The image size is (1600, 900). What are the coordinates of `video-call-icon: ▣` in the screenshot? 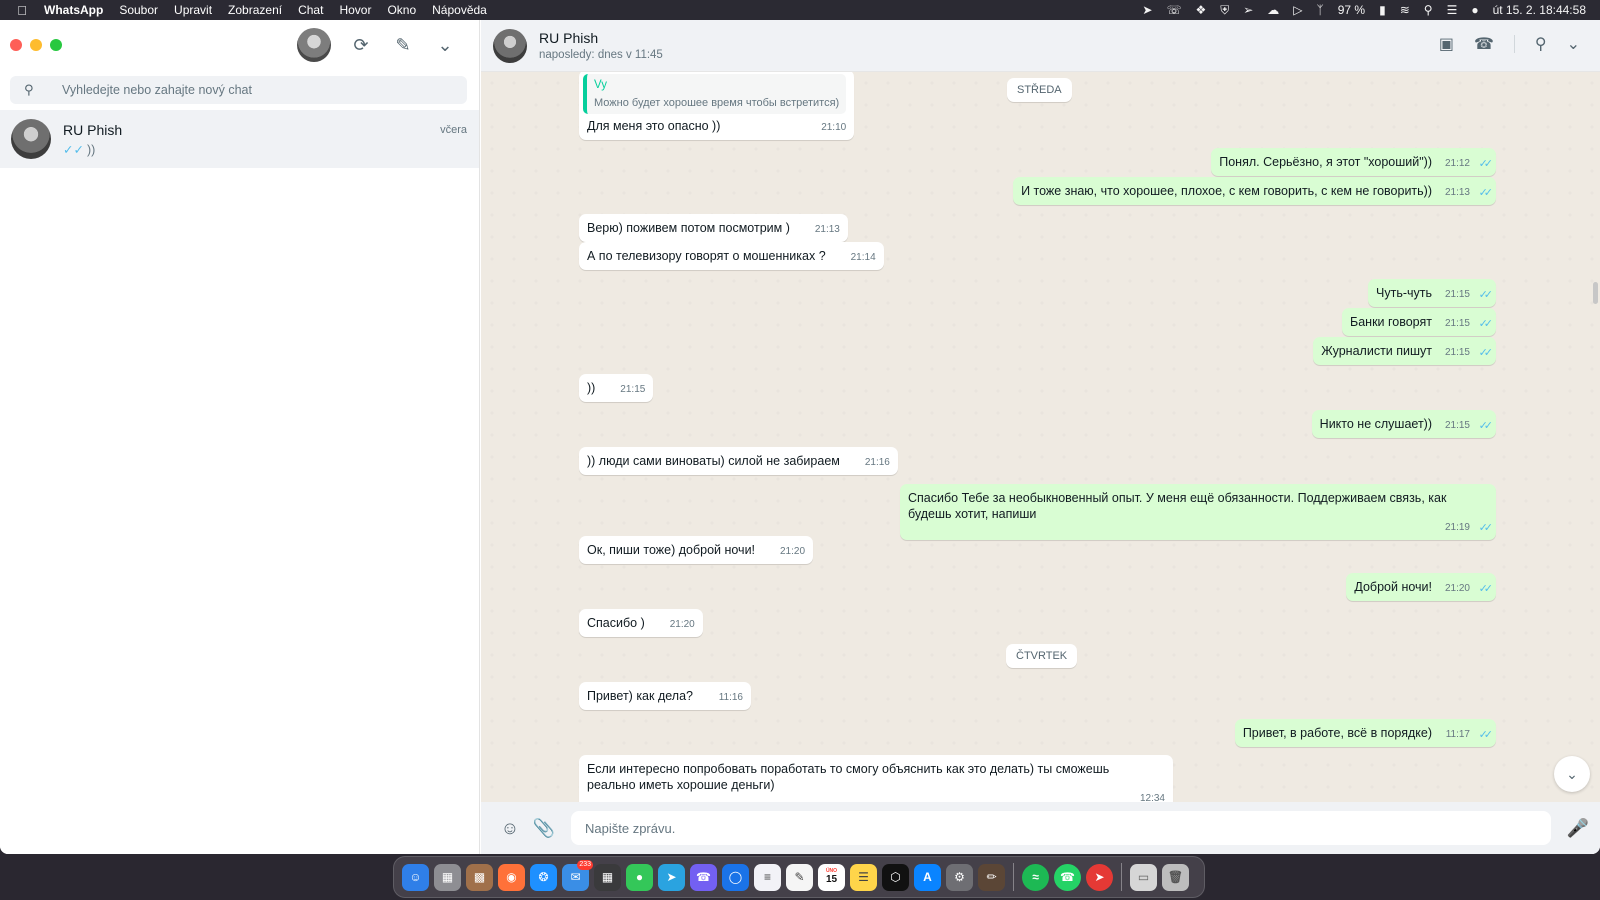 It's located at (1446, 44).